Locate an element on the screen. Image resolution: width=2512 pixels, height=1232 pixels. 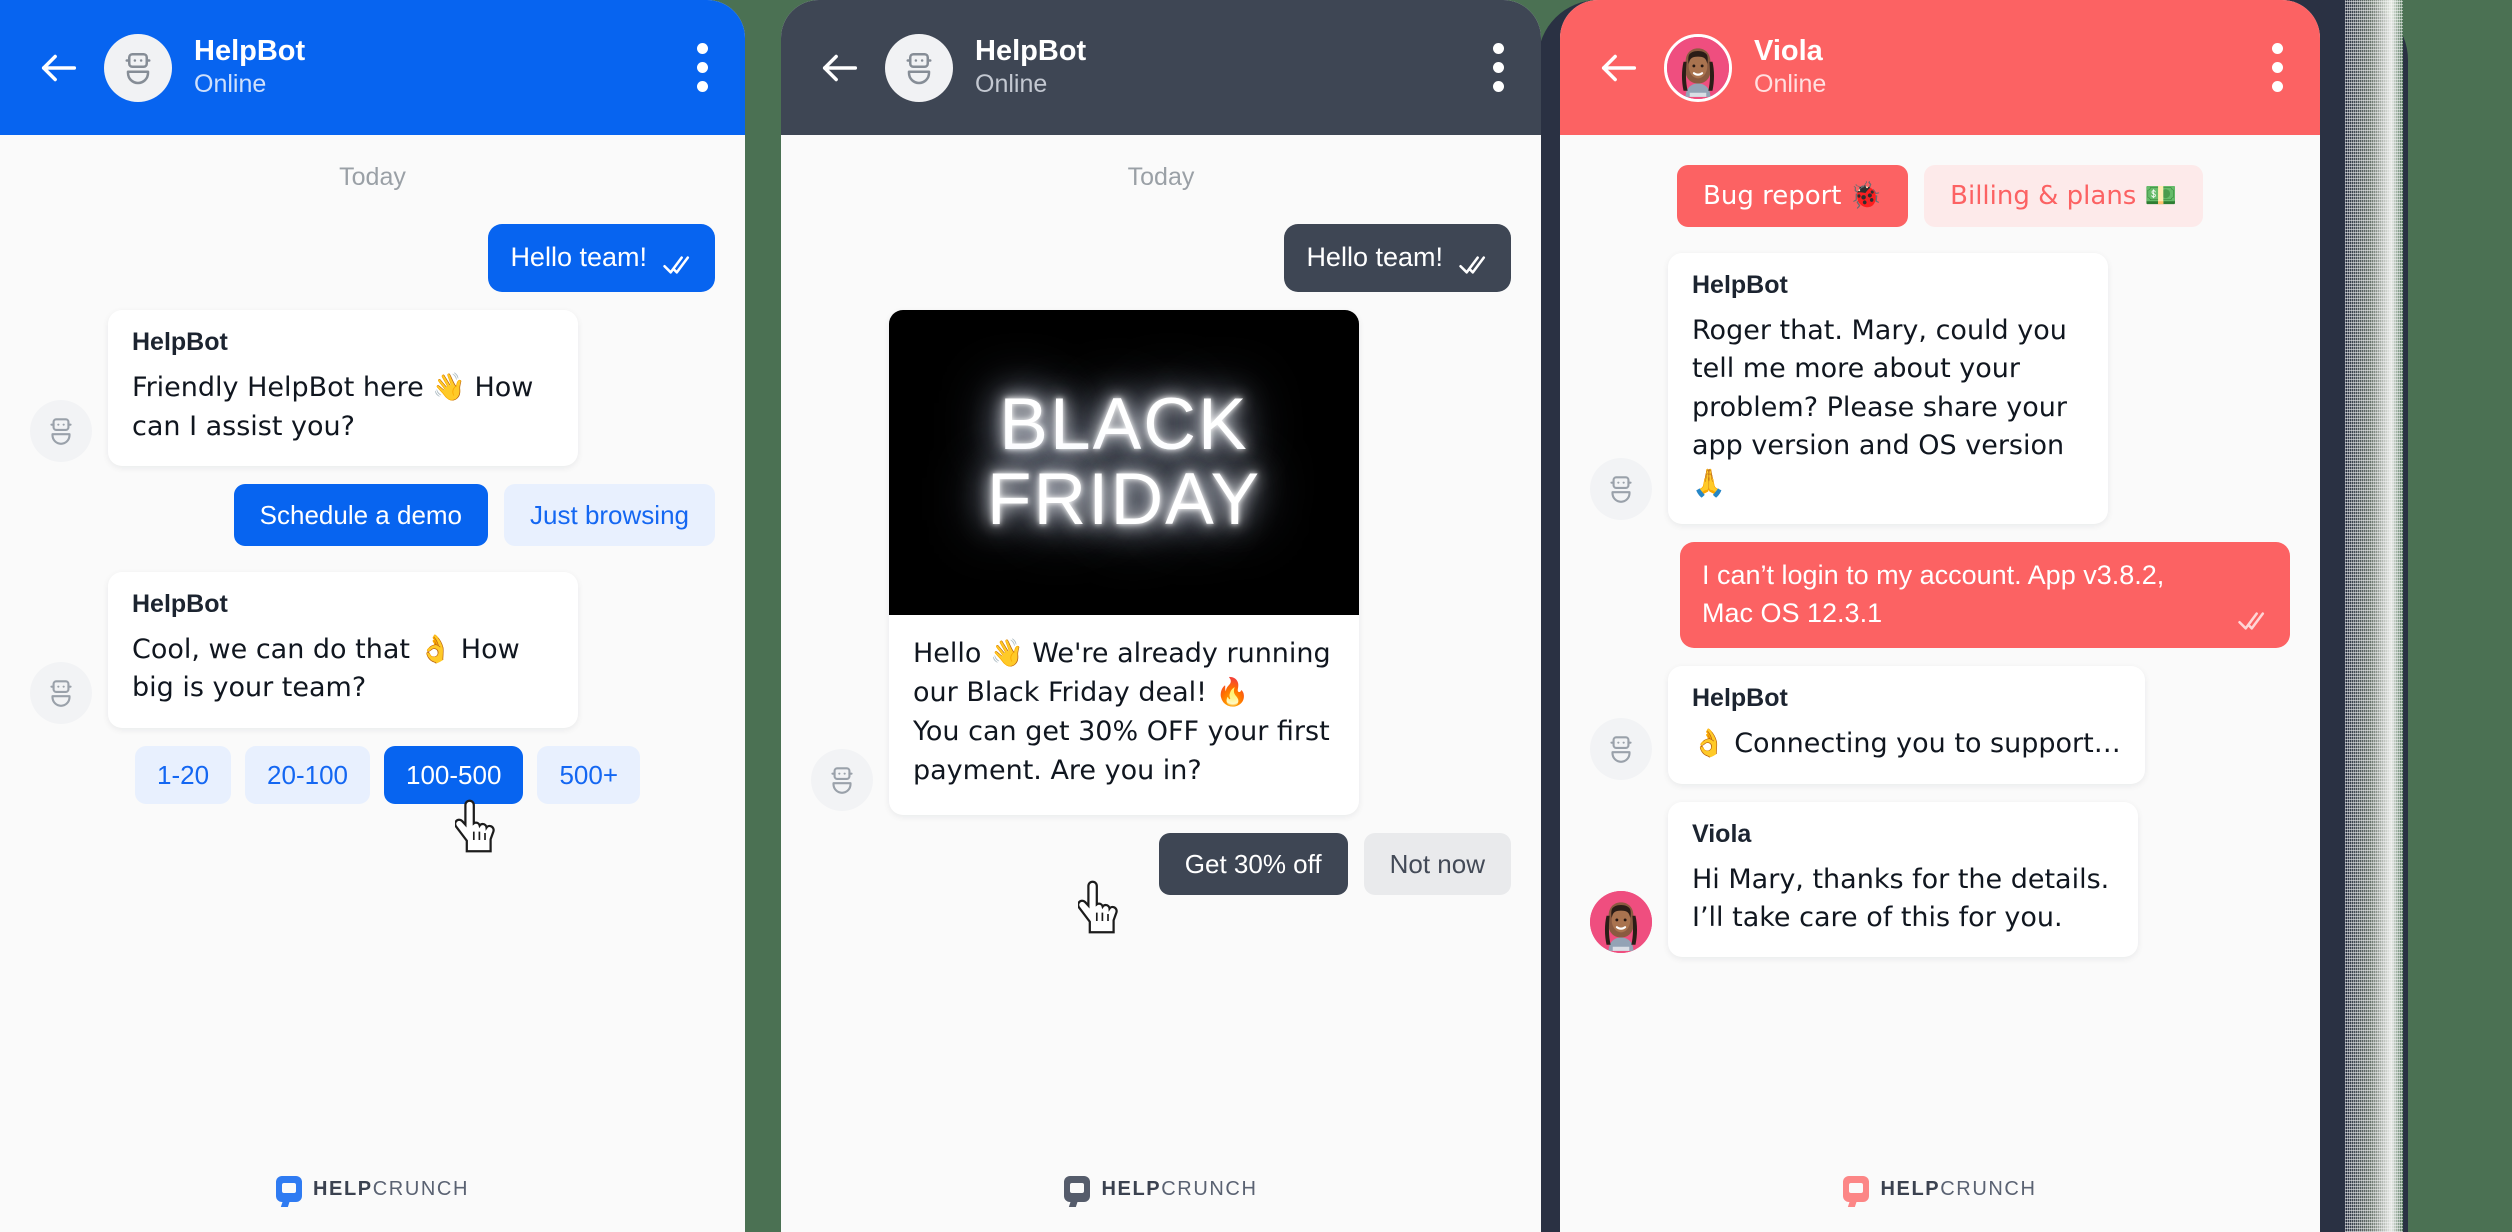
header-identity: Viola Online is located at coordinates (1790, 67).